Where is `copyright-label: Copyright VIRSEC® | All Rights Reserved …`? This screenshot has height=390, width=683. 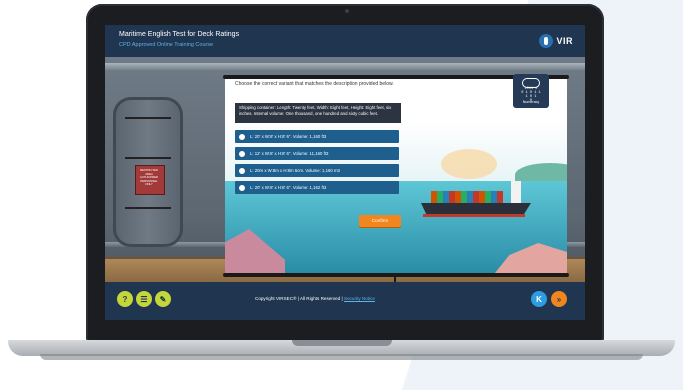
copyright-label: Copyright VIRSEC® | All Rights Reserved … is located at coordinates (300, 298).